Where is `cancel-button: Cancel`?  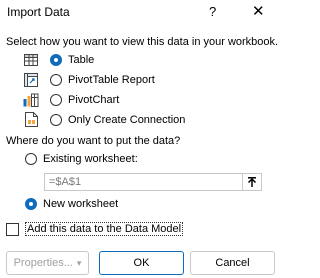 cancel-button: Cancel is located at coordinates (232, 263).